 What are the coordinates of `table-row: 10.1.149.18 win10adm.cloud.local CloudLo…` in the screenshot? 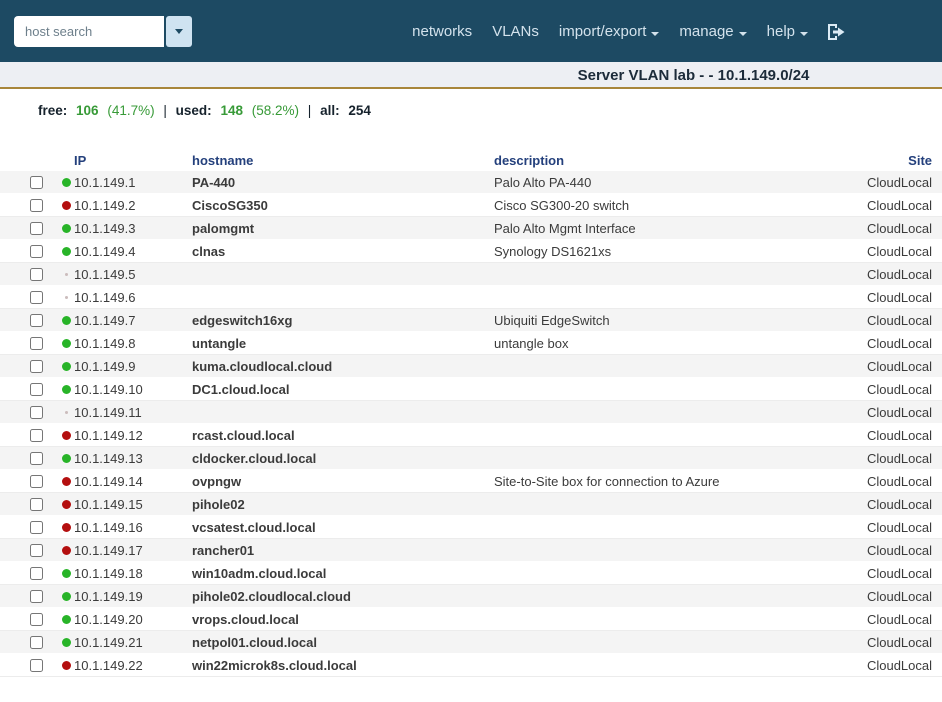 It's located at (471, 573).